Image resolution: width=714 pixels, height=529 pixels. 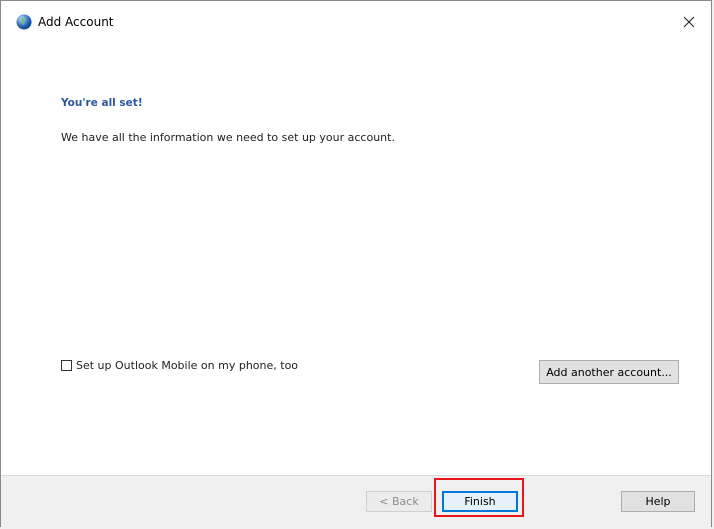 What do you see at coordinates (187, 365) in the screenshot?
I see `outlook-mobile-label: Set up Outlook Mobile on my phone, too` at bounding box center [187, 365].